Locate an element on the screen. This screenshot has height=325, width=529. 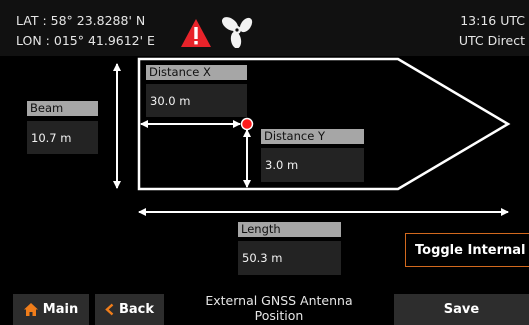
chevron-left-icon is located at coordinates (109, 309).